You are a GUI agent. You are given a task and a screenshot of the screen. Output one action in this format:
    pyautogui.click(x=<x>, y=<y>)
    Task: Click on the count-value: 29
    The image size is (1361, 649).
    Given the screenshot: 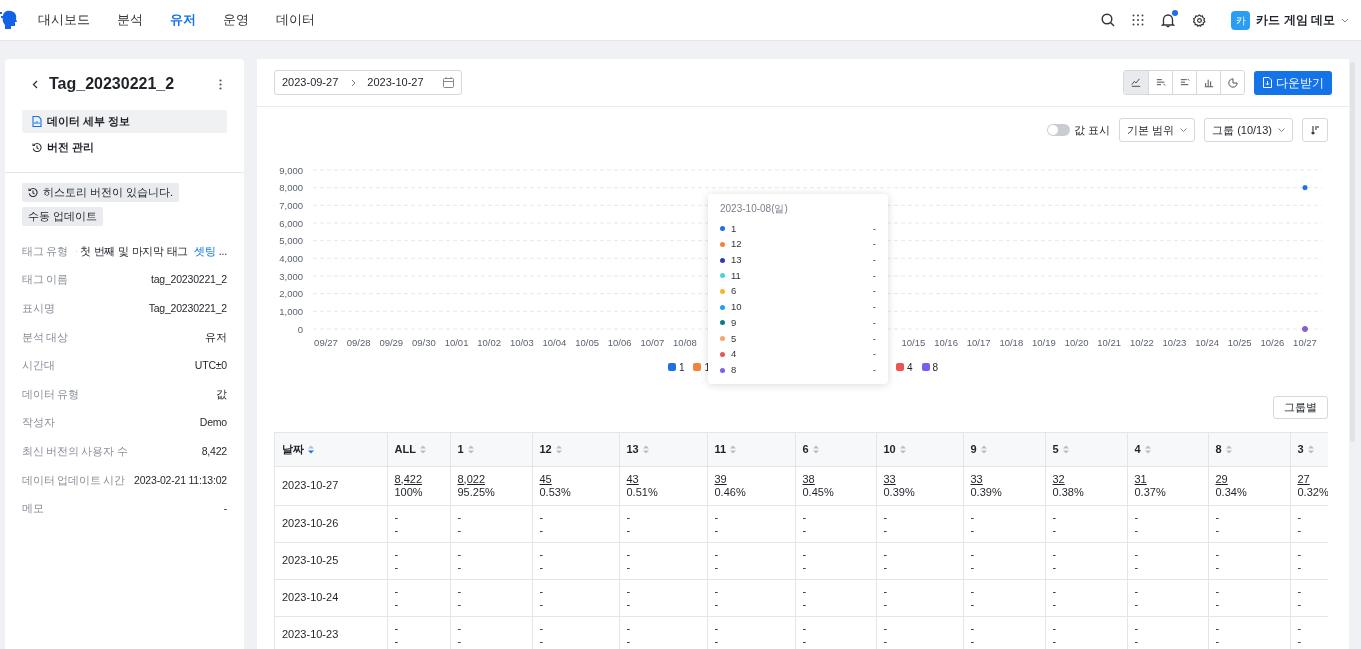 What is the action you would take?
    pyautogui.click(x=1221, y=479)
    